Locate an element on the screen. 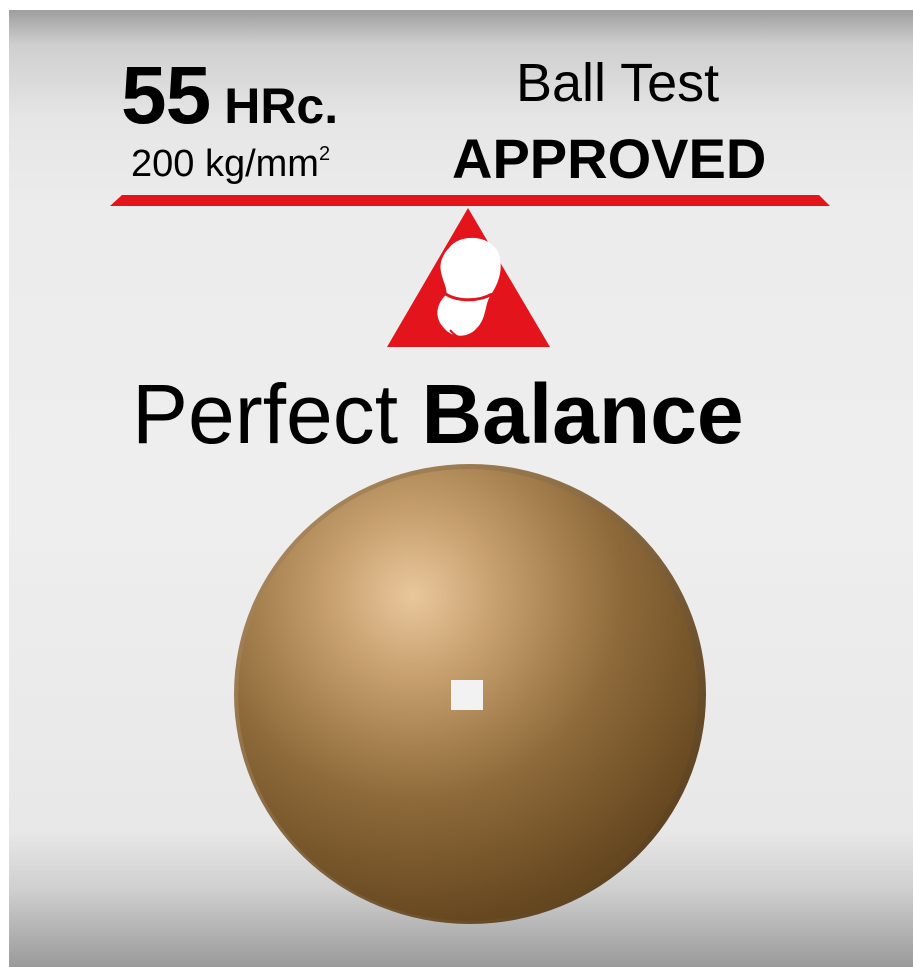 The image size is (913, 967). headline-normal: Perfect is located at coordinates (265, 414).